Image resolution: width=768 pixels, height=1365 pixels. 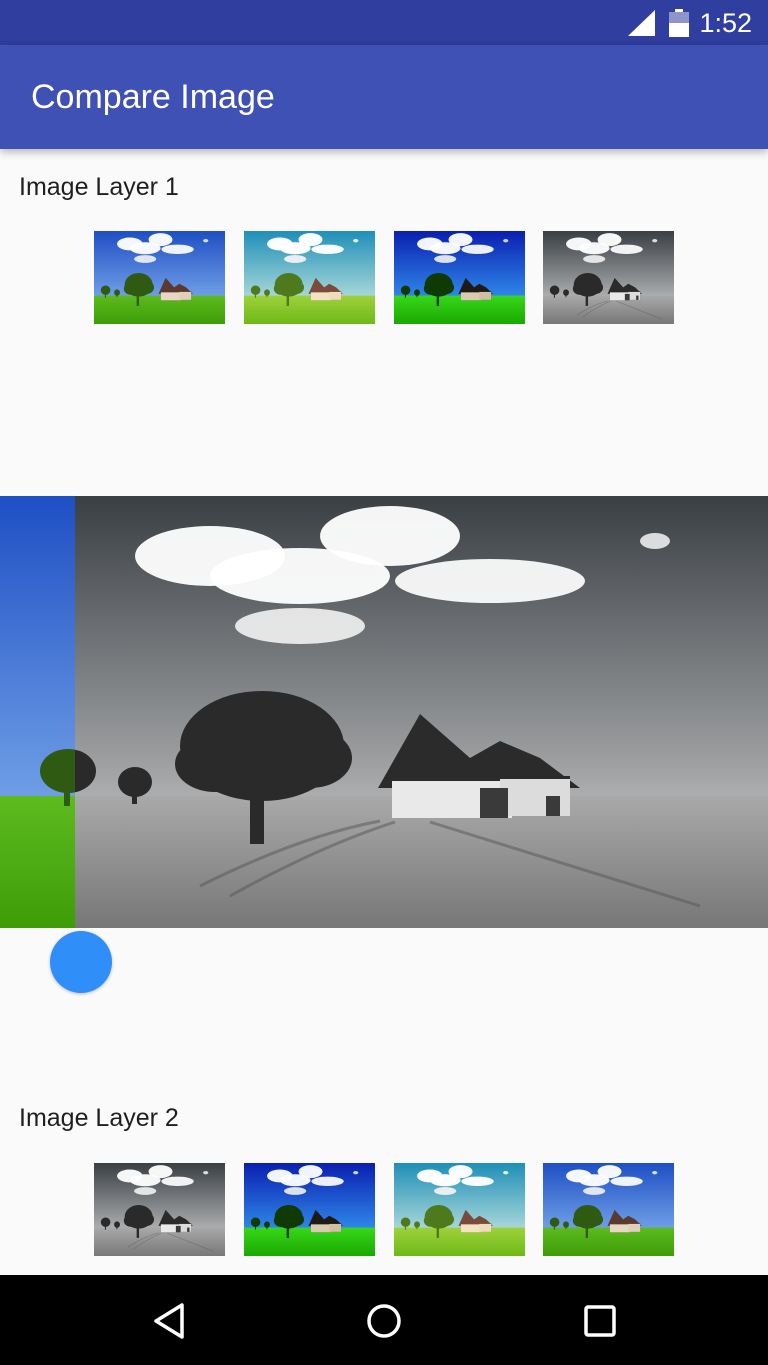 I want to click on layer2-thumb-warm-light, so click(x=459, y=1209).